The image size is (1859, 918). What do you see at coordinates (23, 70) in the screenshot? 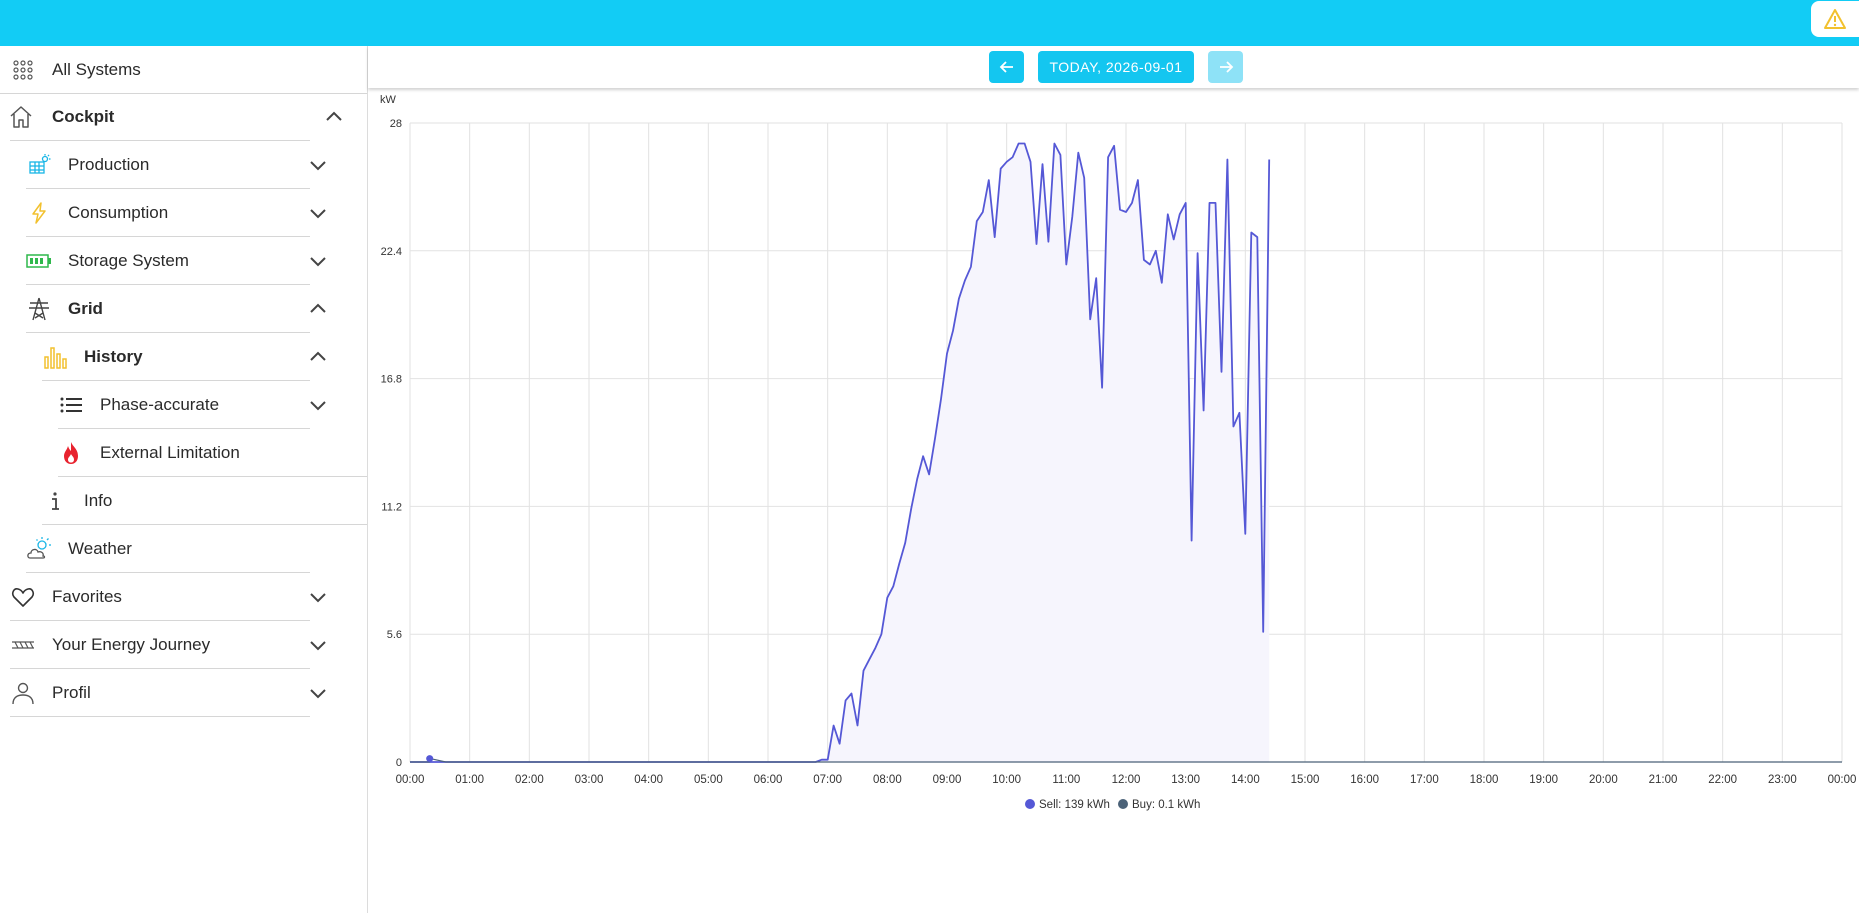
I see `apps-grid-icon` at bounding box center [23, 70].